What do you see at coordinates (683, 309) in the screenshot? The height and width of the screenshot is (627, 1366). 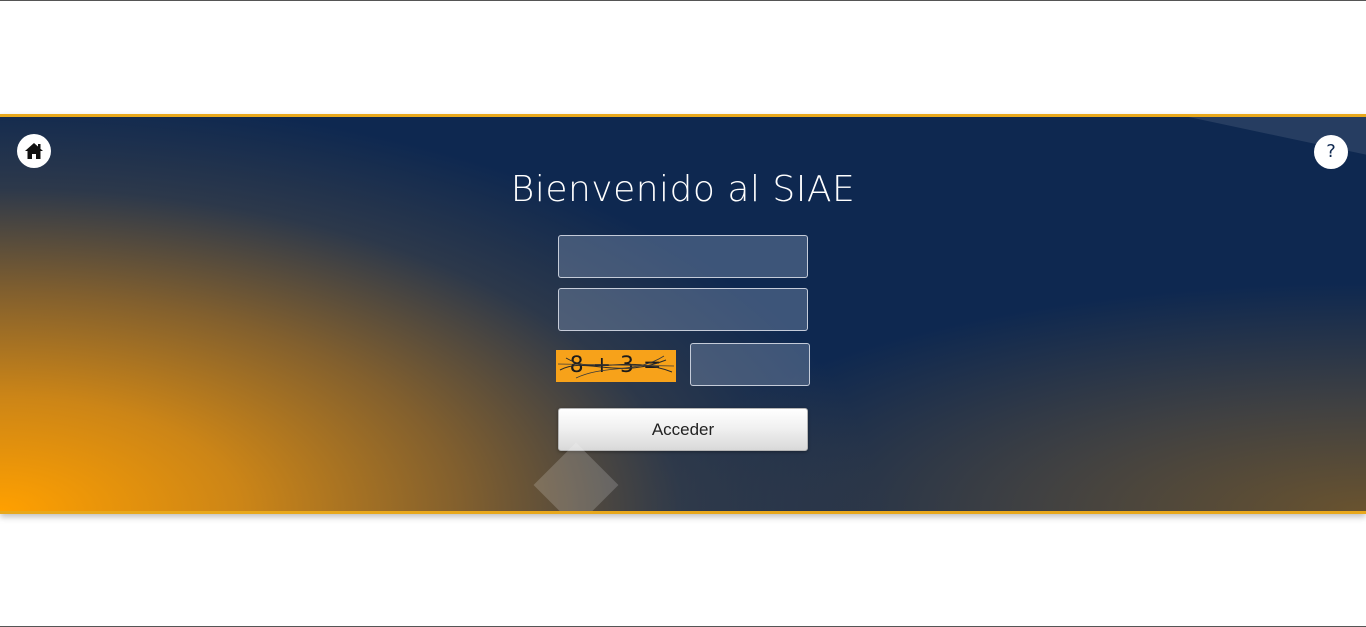 I see `password-input` at bounding box center [683, 309].